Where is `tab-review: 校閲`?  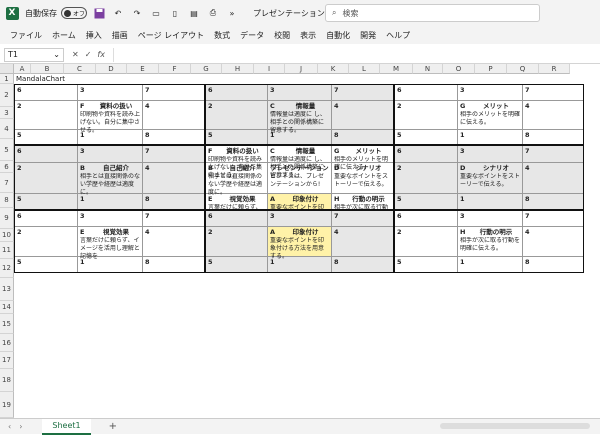 tab-review: 校閲 is located at coordinates (282, 35).